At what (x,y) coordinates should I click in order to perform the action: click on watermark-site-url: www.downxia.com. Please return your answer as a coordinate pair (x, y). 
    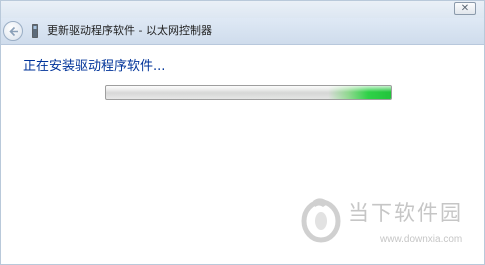
    Looking at the image, I should click on (421, 239).